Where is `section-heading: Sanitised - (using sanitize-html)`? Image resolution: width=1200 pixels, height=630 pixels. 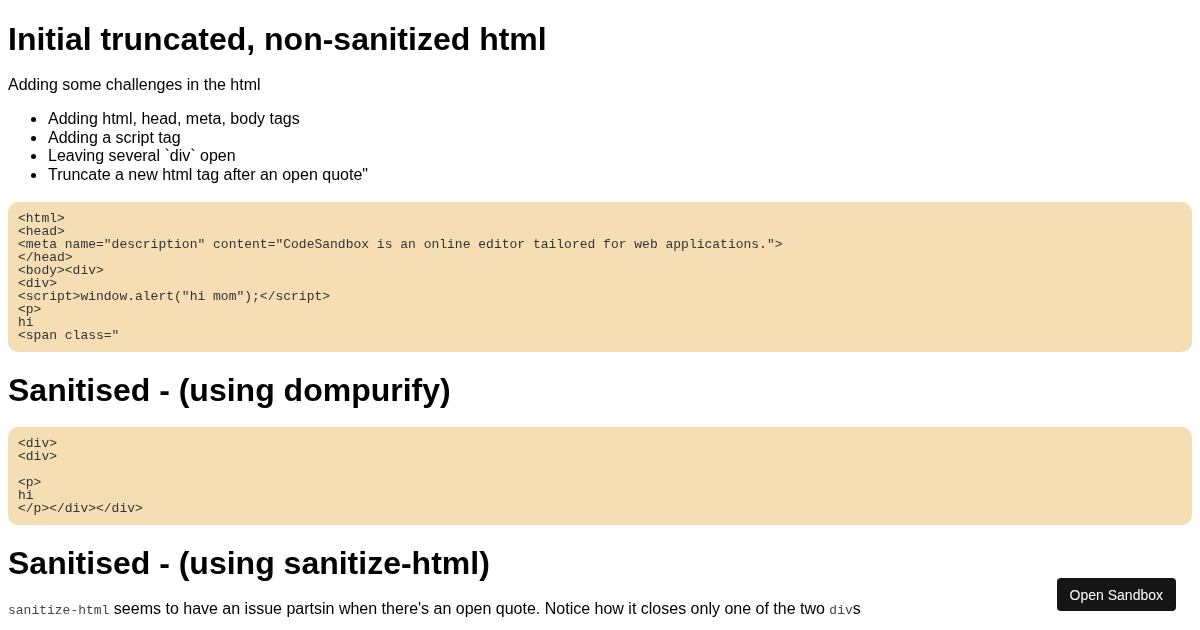
section-heading: Sanitised - (using sanitize-html) is located at coordinates (249, 563).